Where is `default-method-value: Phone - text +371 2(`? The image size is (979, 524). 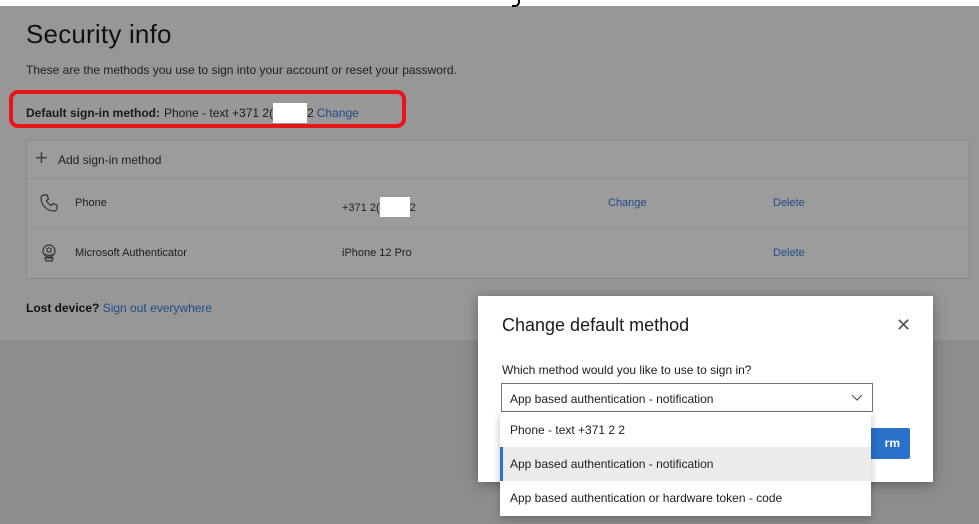
default-method-value: Phone - text +371 2( is located at coordinates (219, 113).